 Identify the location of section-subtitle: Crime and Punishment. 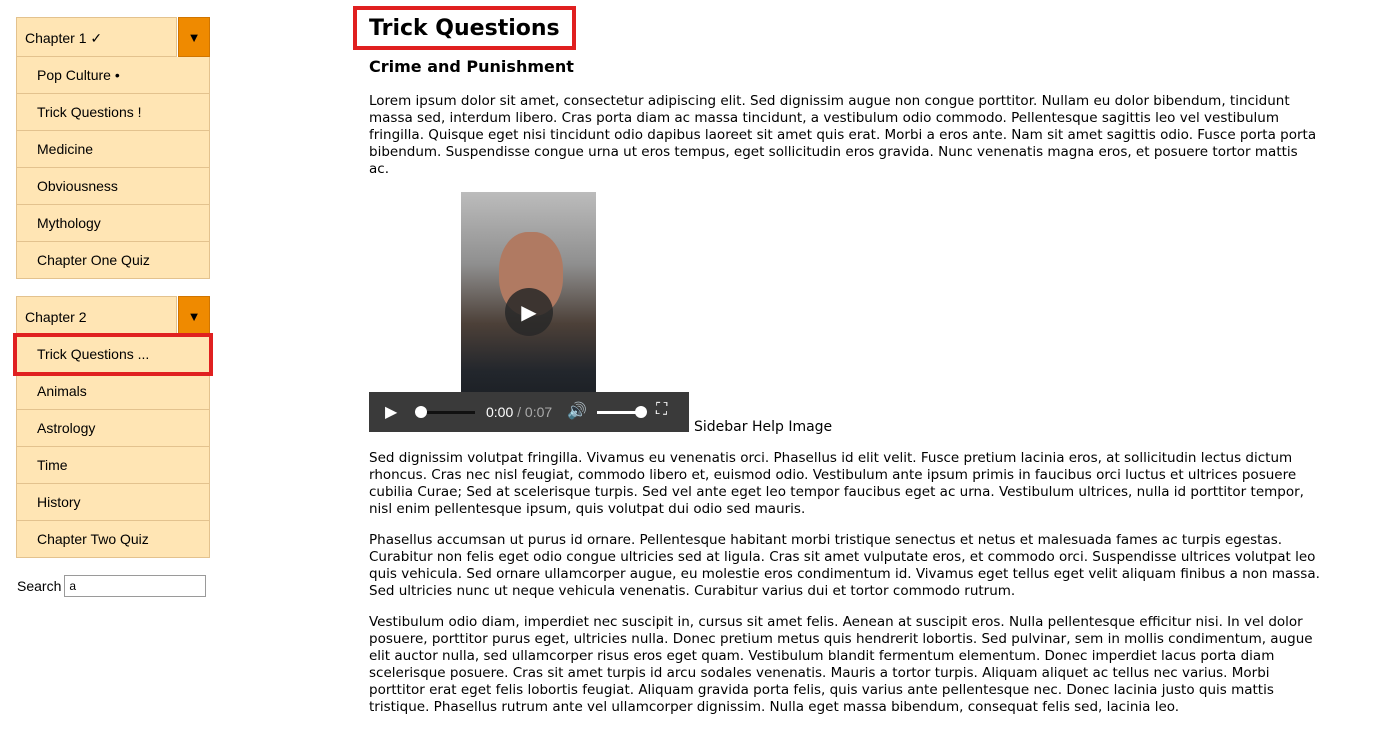
(471, 66).